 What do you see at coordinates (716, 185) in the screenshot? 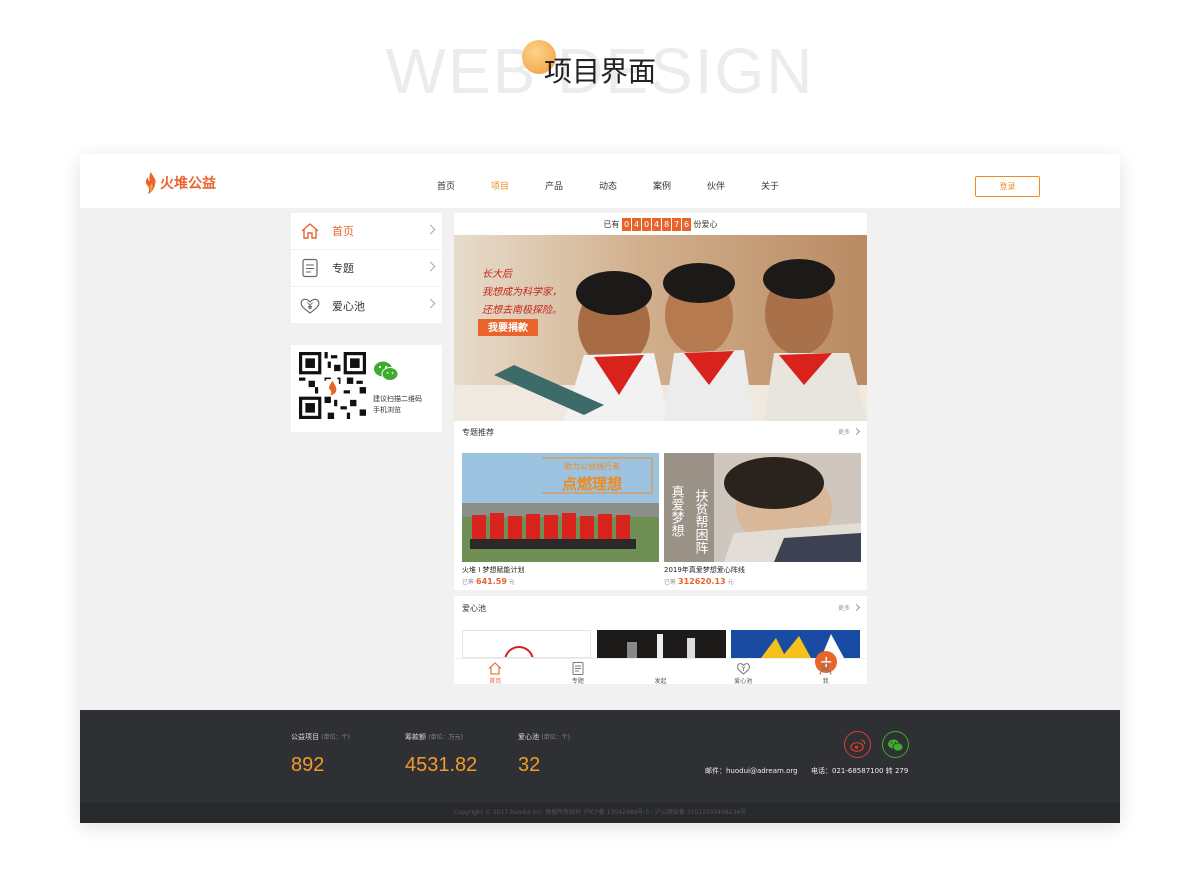
I see `nav-item-partners: 伙伴` at bounding box center [716, 185].